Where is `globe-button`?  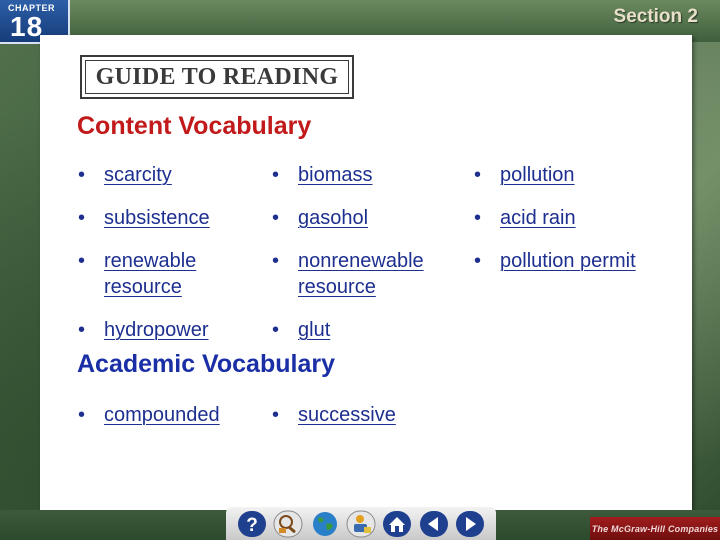 globe-button is located at coordinates (325, 524).